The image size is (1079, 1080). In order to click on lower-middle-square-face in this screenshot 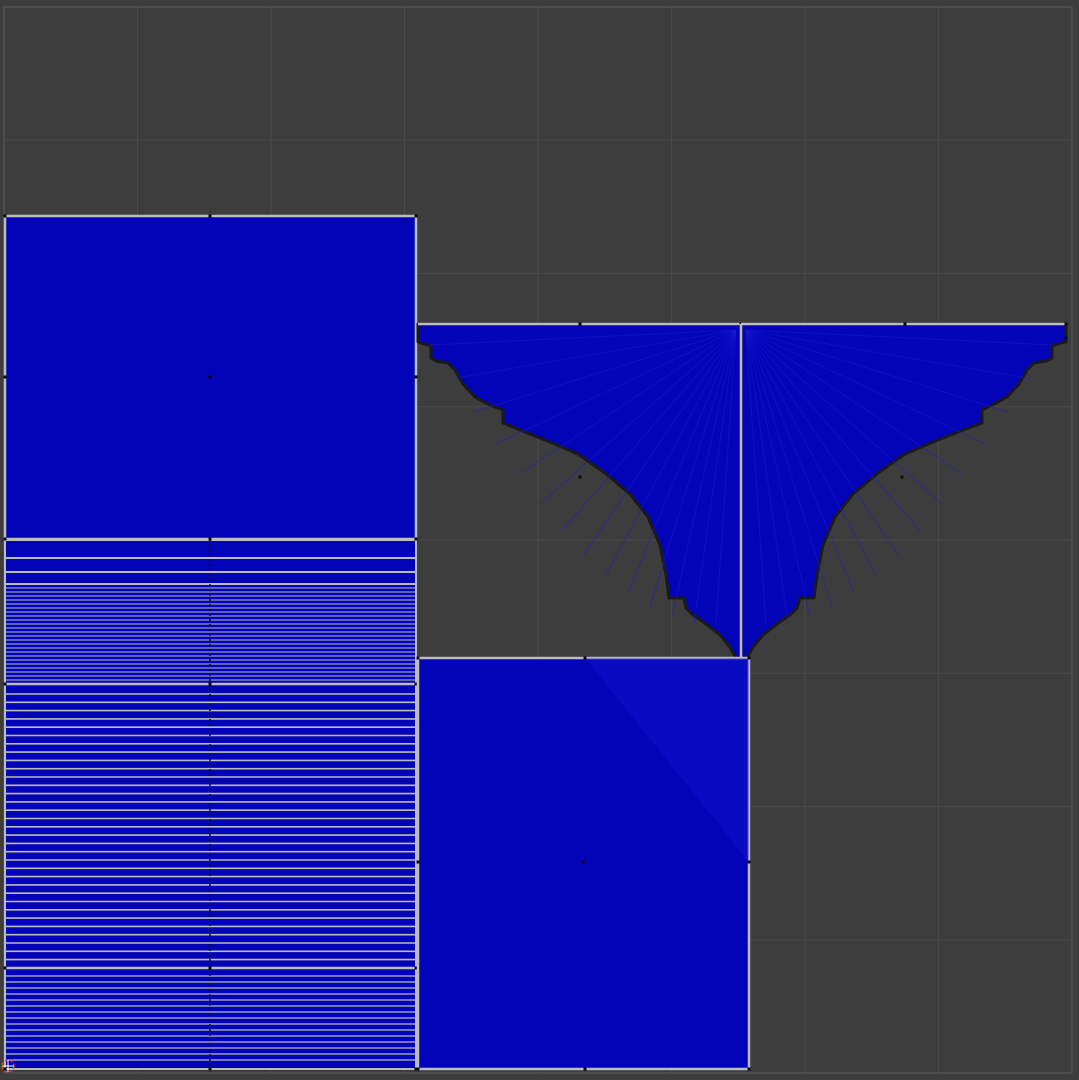, I will do `click(583, 863)`.